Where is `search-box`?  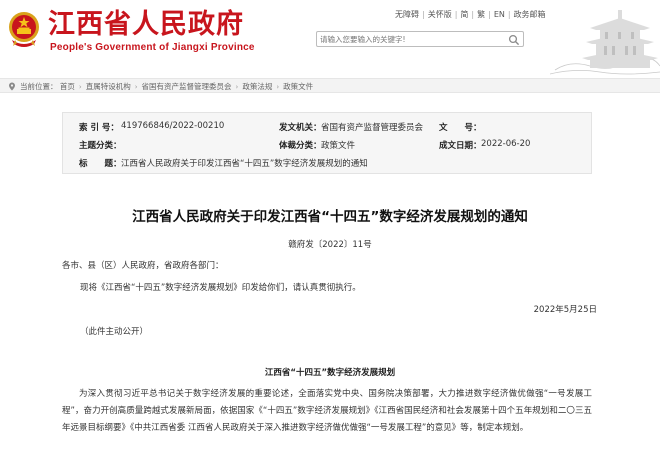
search-box is located at coordinates (420, 39).